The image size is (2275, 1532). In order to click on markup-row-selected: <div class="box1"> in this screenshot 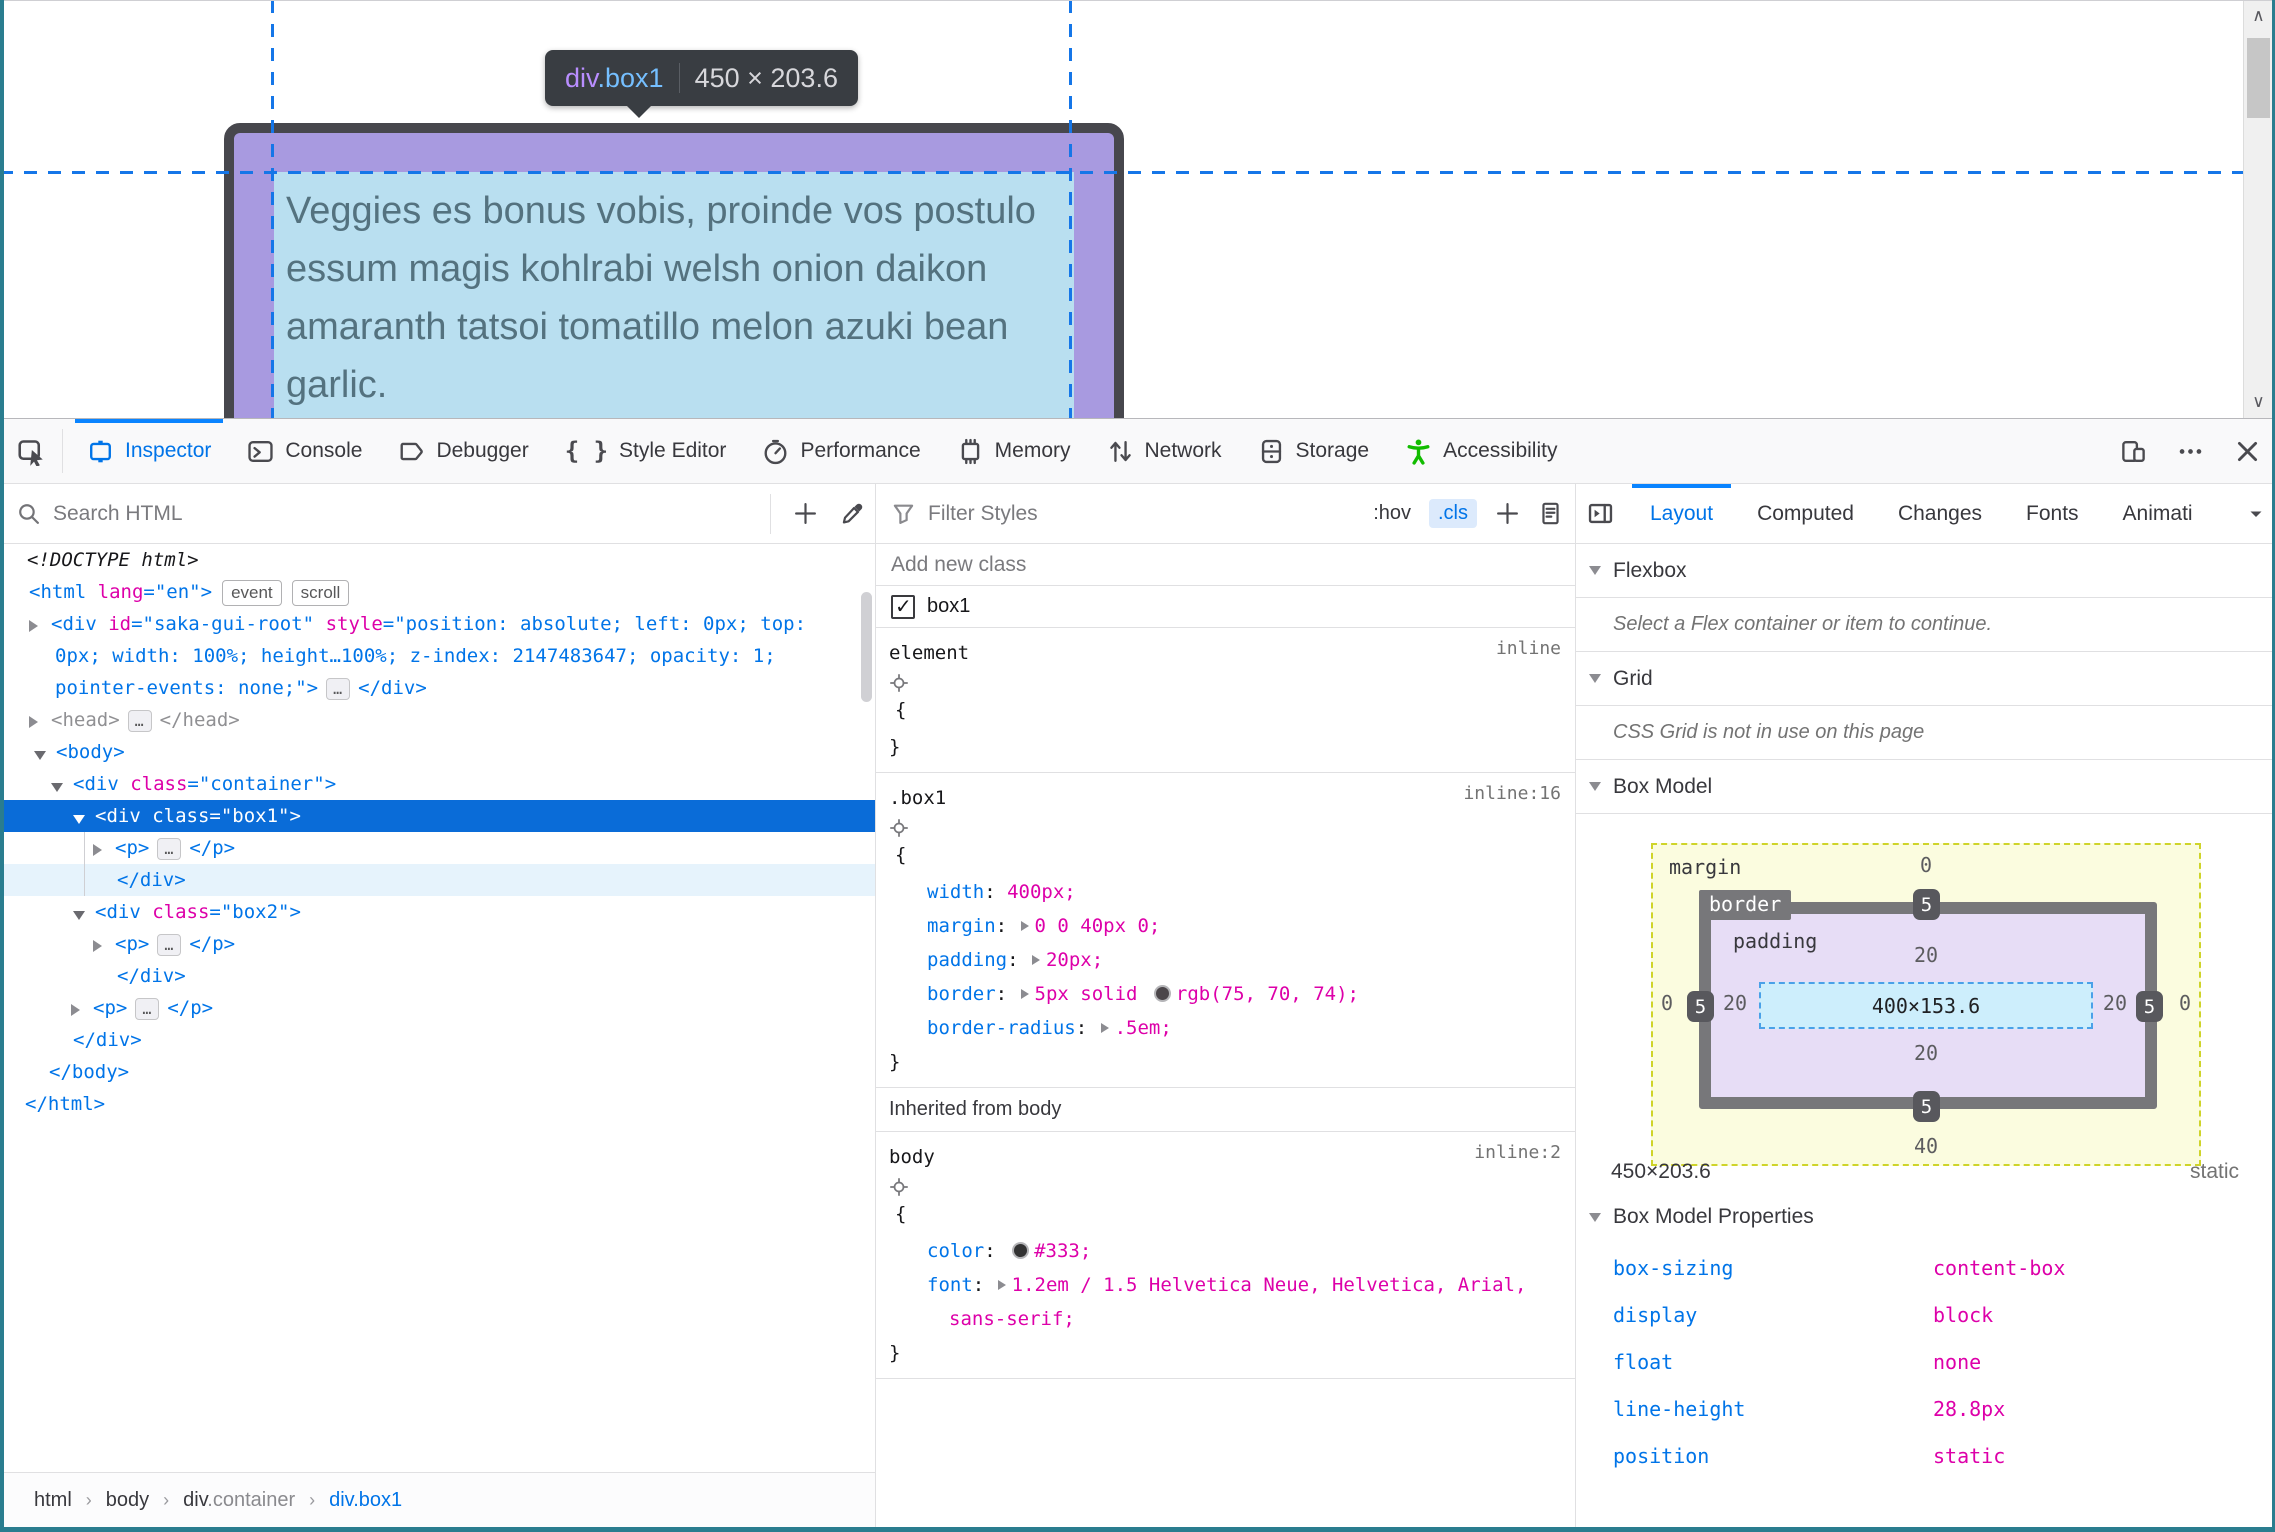, I will do `click(437, 816)`.